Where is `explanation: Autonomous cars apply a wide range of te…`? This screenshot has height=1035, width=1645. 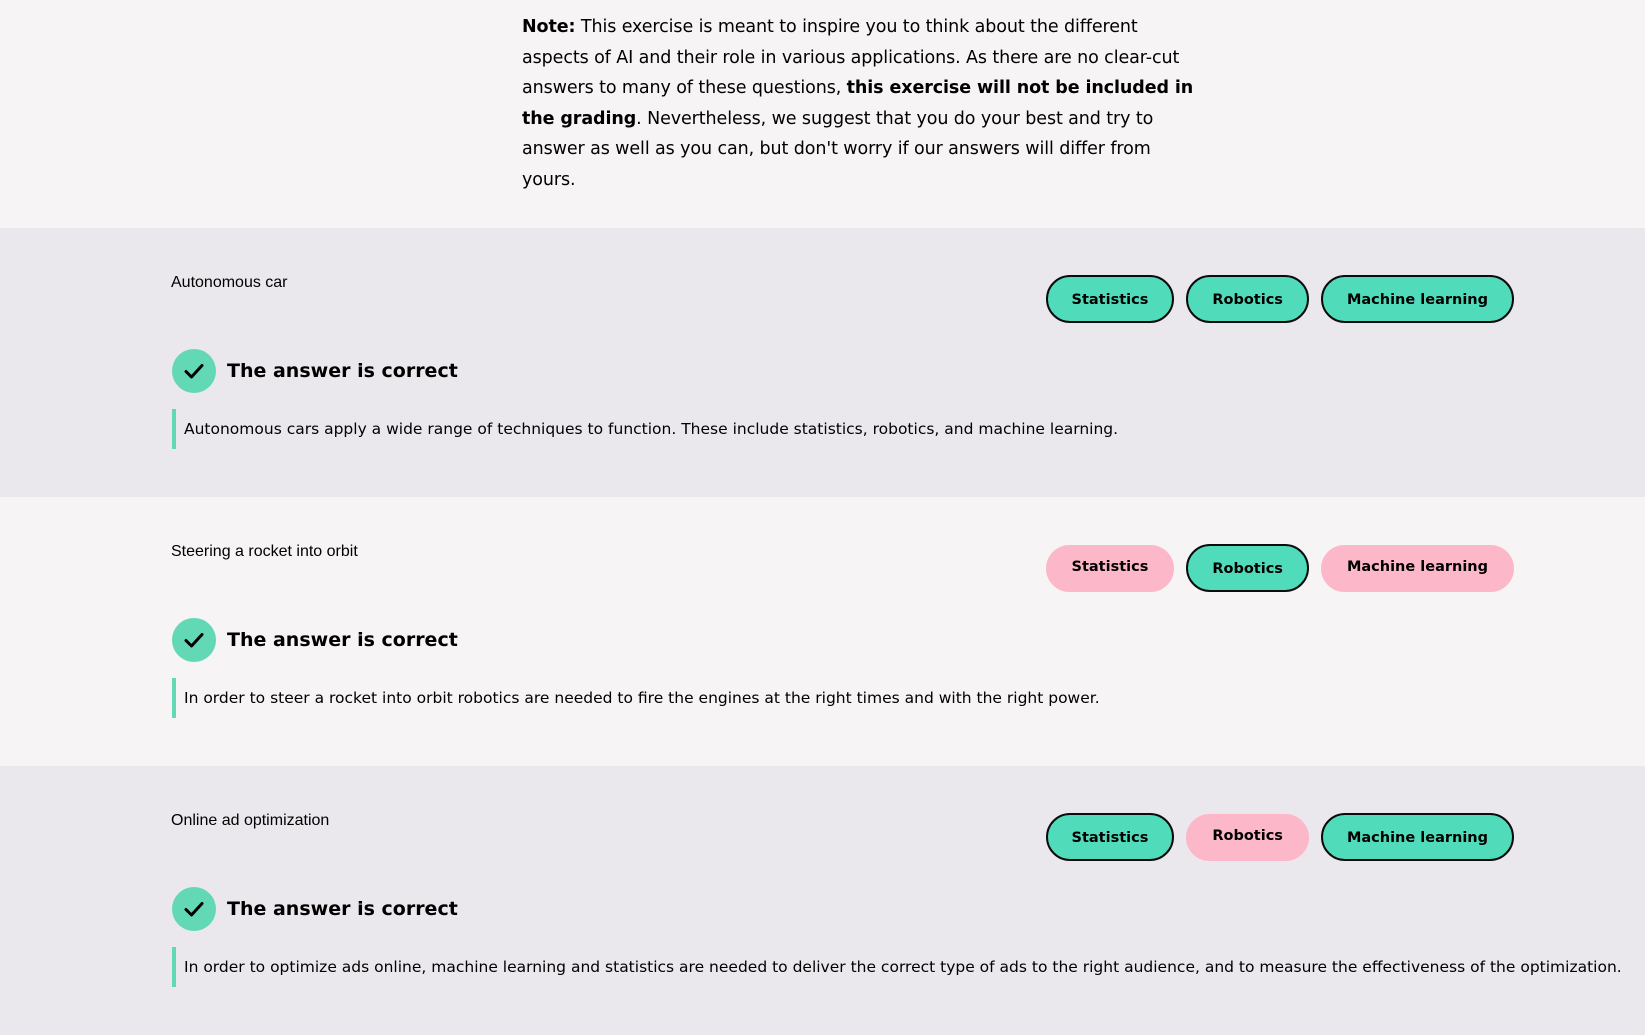 explanation: Autonomous cars apply a wide range of te… is located at coordinates (645, 429).